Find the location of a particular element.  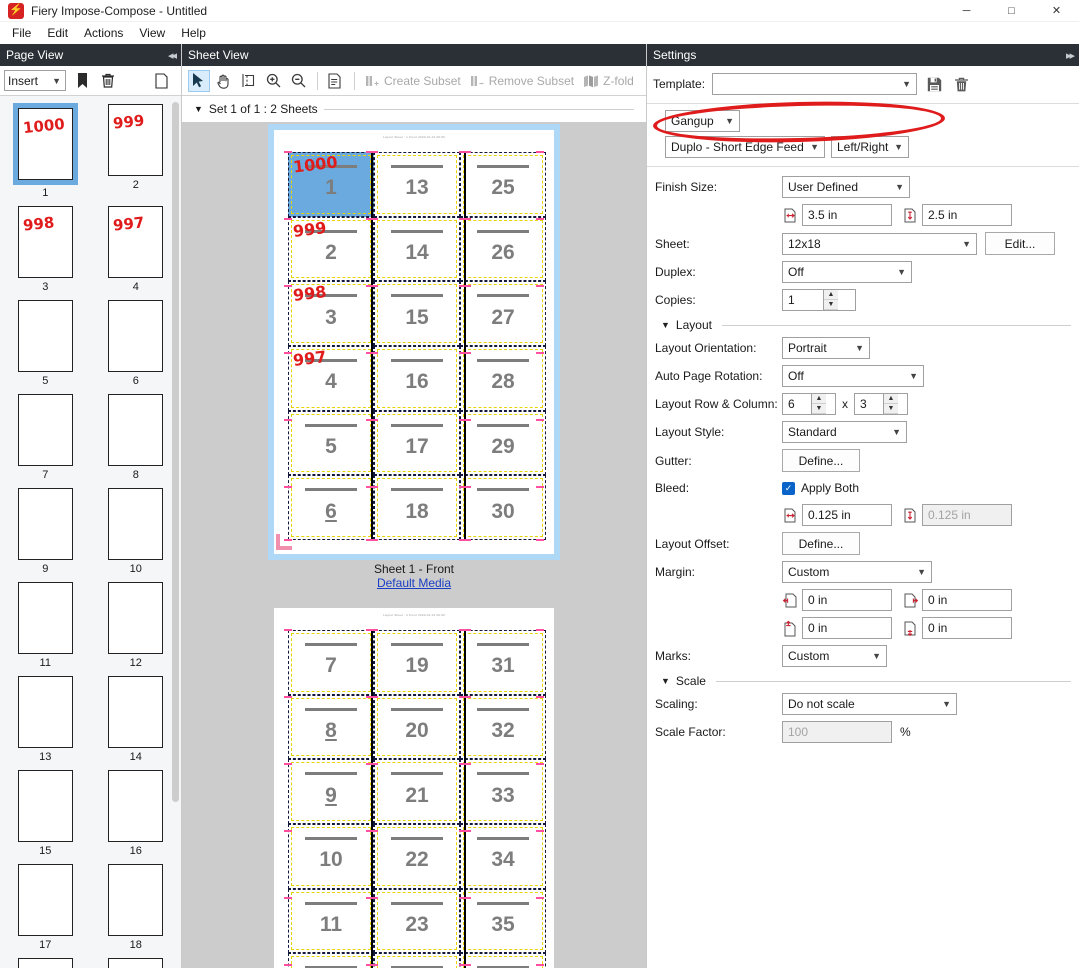

copies-stepper: 1 ▲ ▼ is located at coordinates (819, 300).